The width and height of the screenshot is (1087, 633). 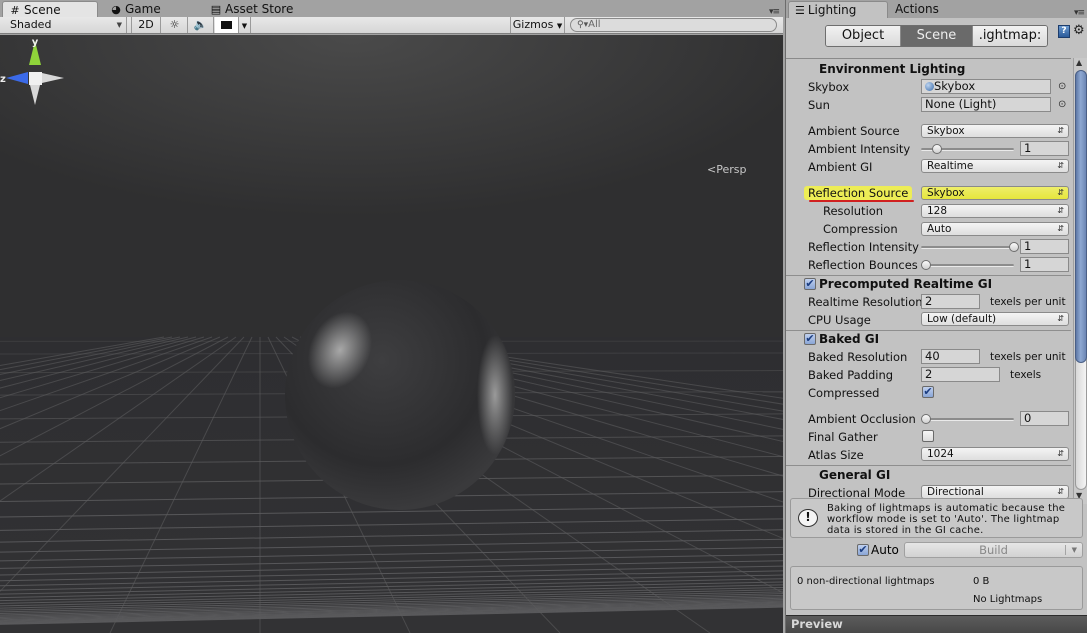 What do you see at coordinates (967, 265) in the screenshot?
I see `reflection-bounces-slider` at bounding box center [967, 265].